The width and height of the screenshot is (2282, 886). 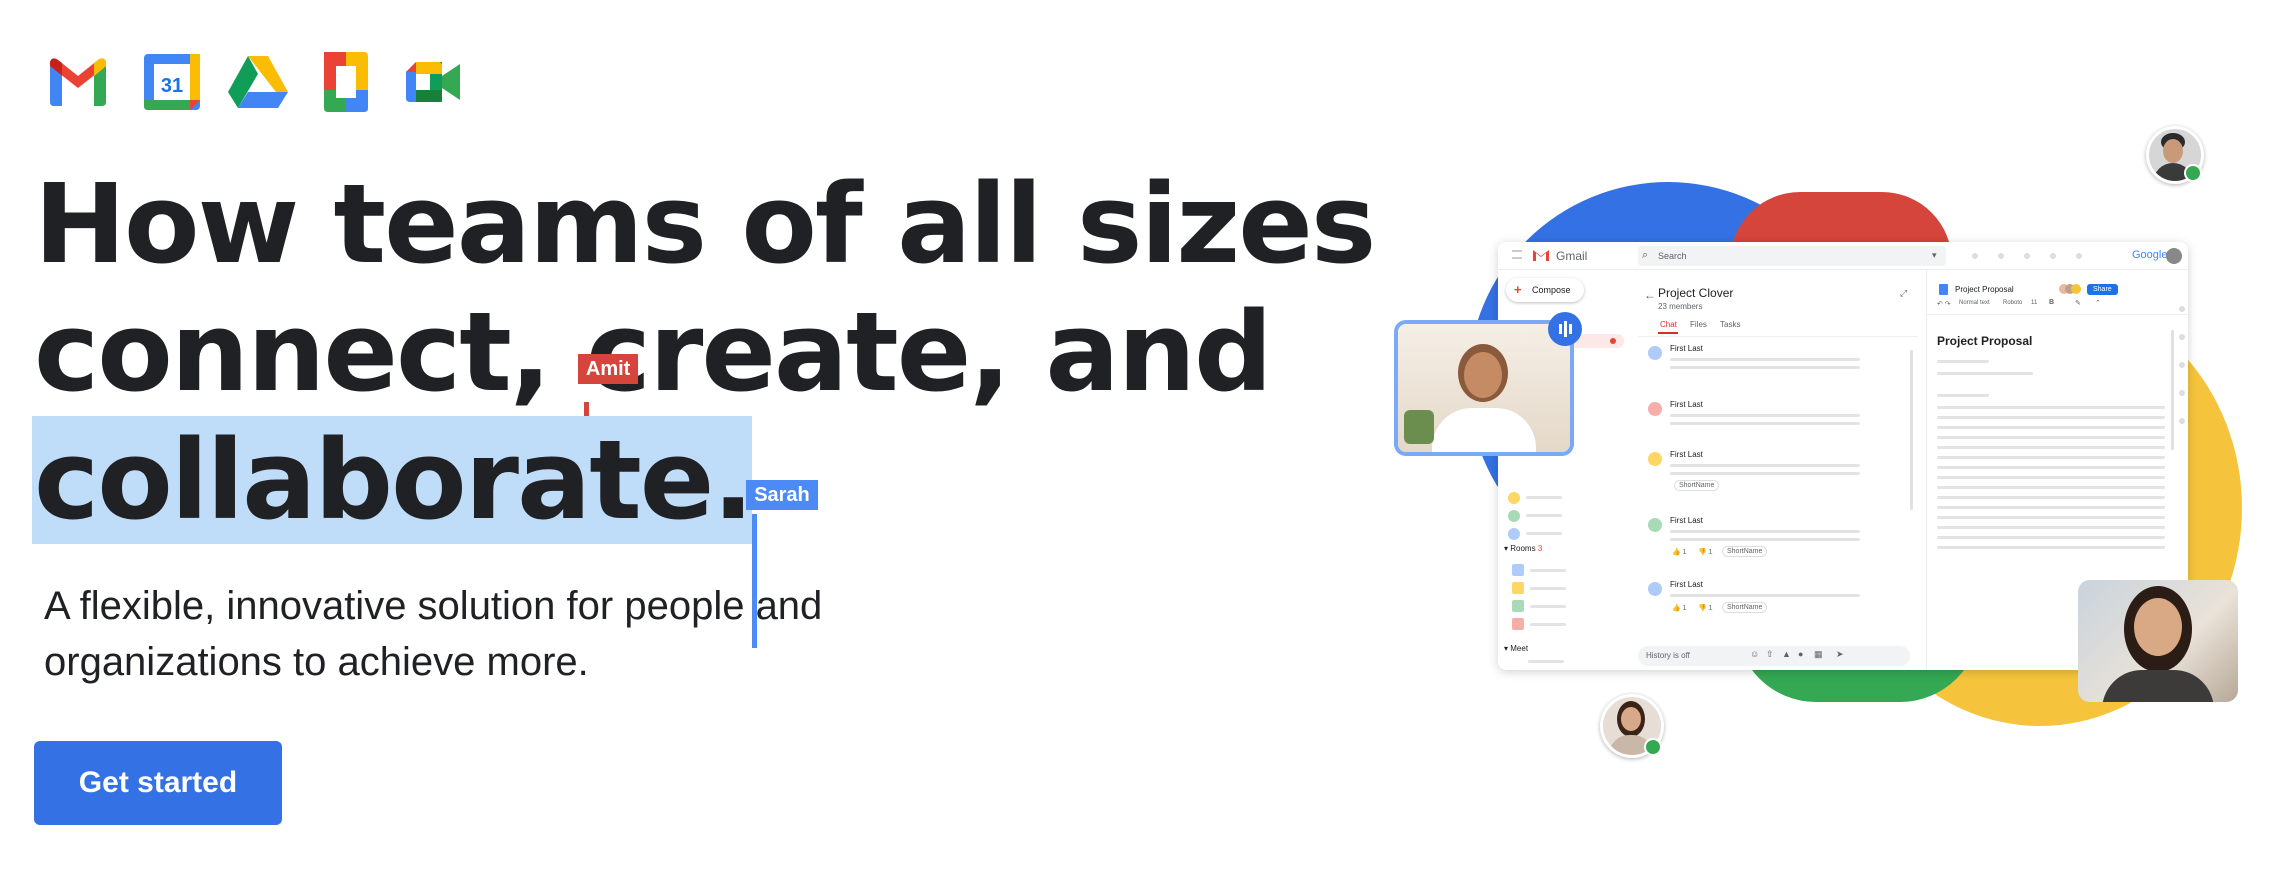 What do you see at coordinates (1975, 256) in the screenshot?
I see `status-icon` at bounding box center [1975, 256].